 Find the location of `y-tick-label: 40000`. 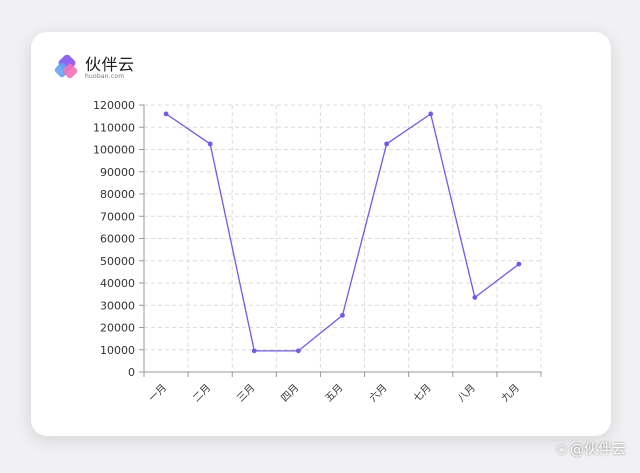

y-tick-label: 40000 is located at coordinates (117, 283).